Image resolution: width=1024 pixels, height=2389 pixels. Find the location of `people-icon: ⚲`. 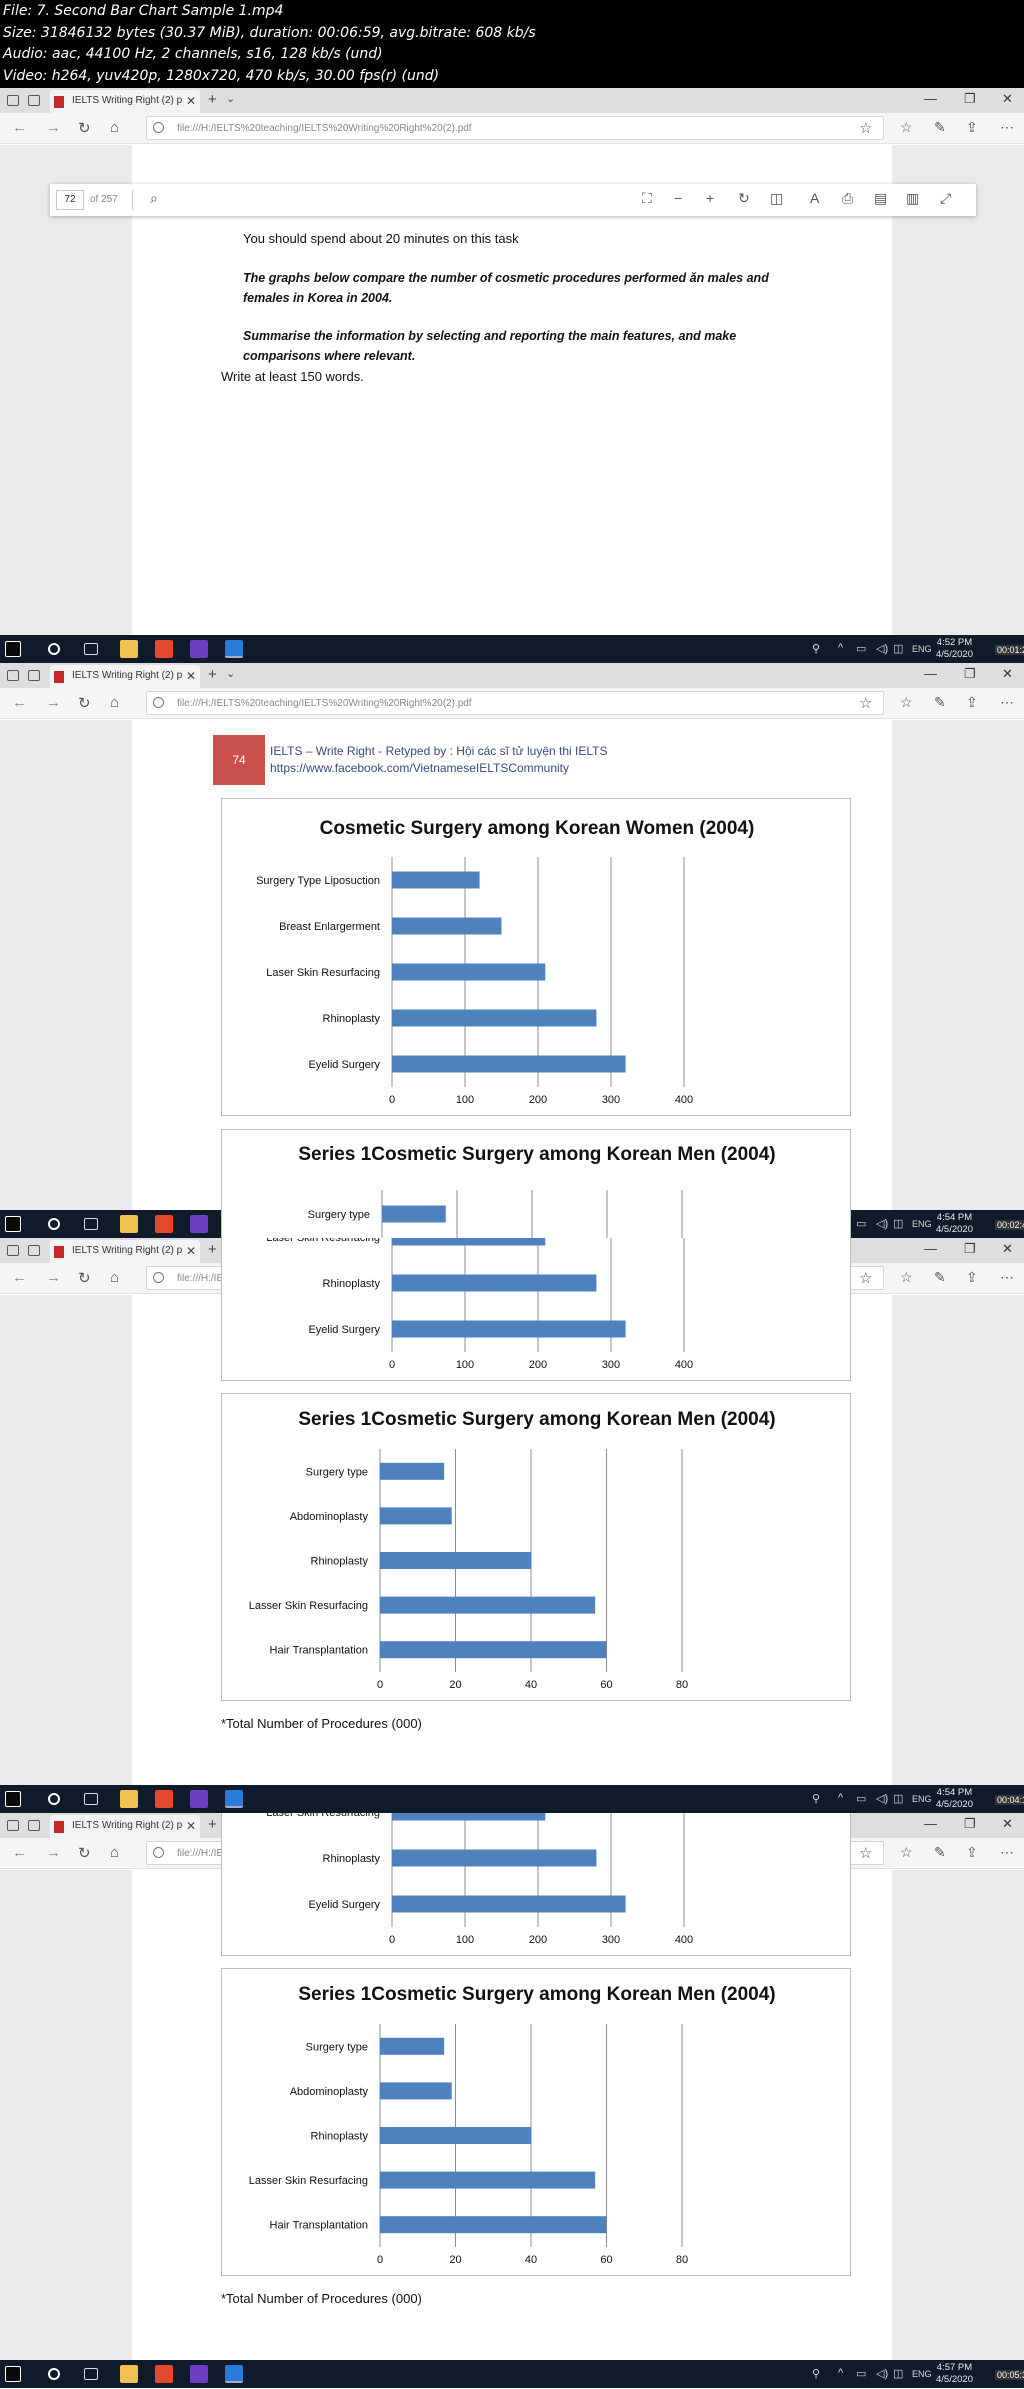

people-icon: ⚲ is located at coordinates (816, 2373).